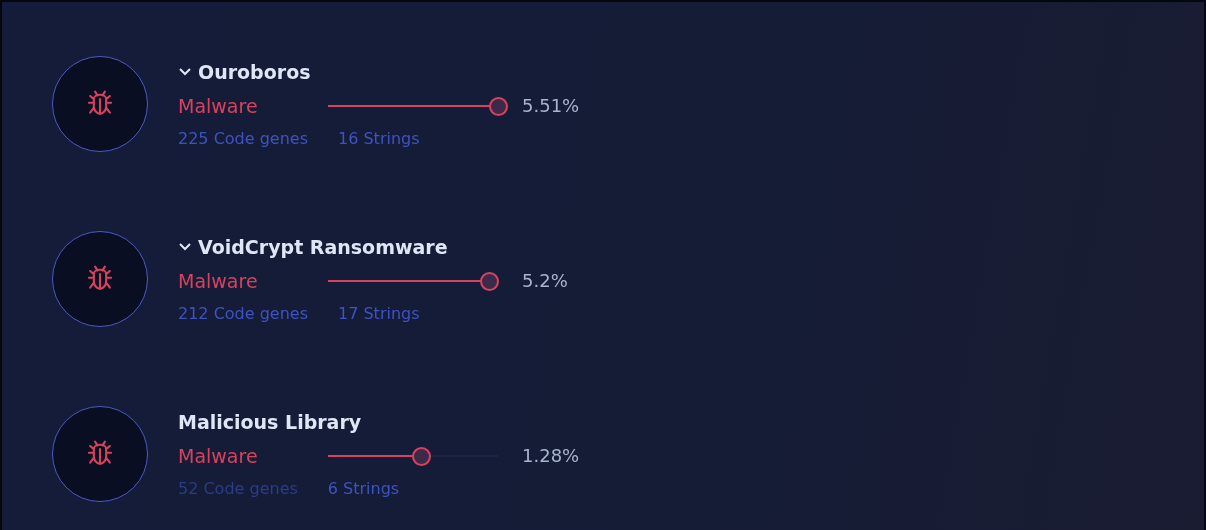  What do you see at coordinates (238, 488) in the screenshot?
I see `code-genes-link: 52 Code genes` at bounding box center [238, 488].